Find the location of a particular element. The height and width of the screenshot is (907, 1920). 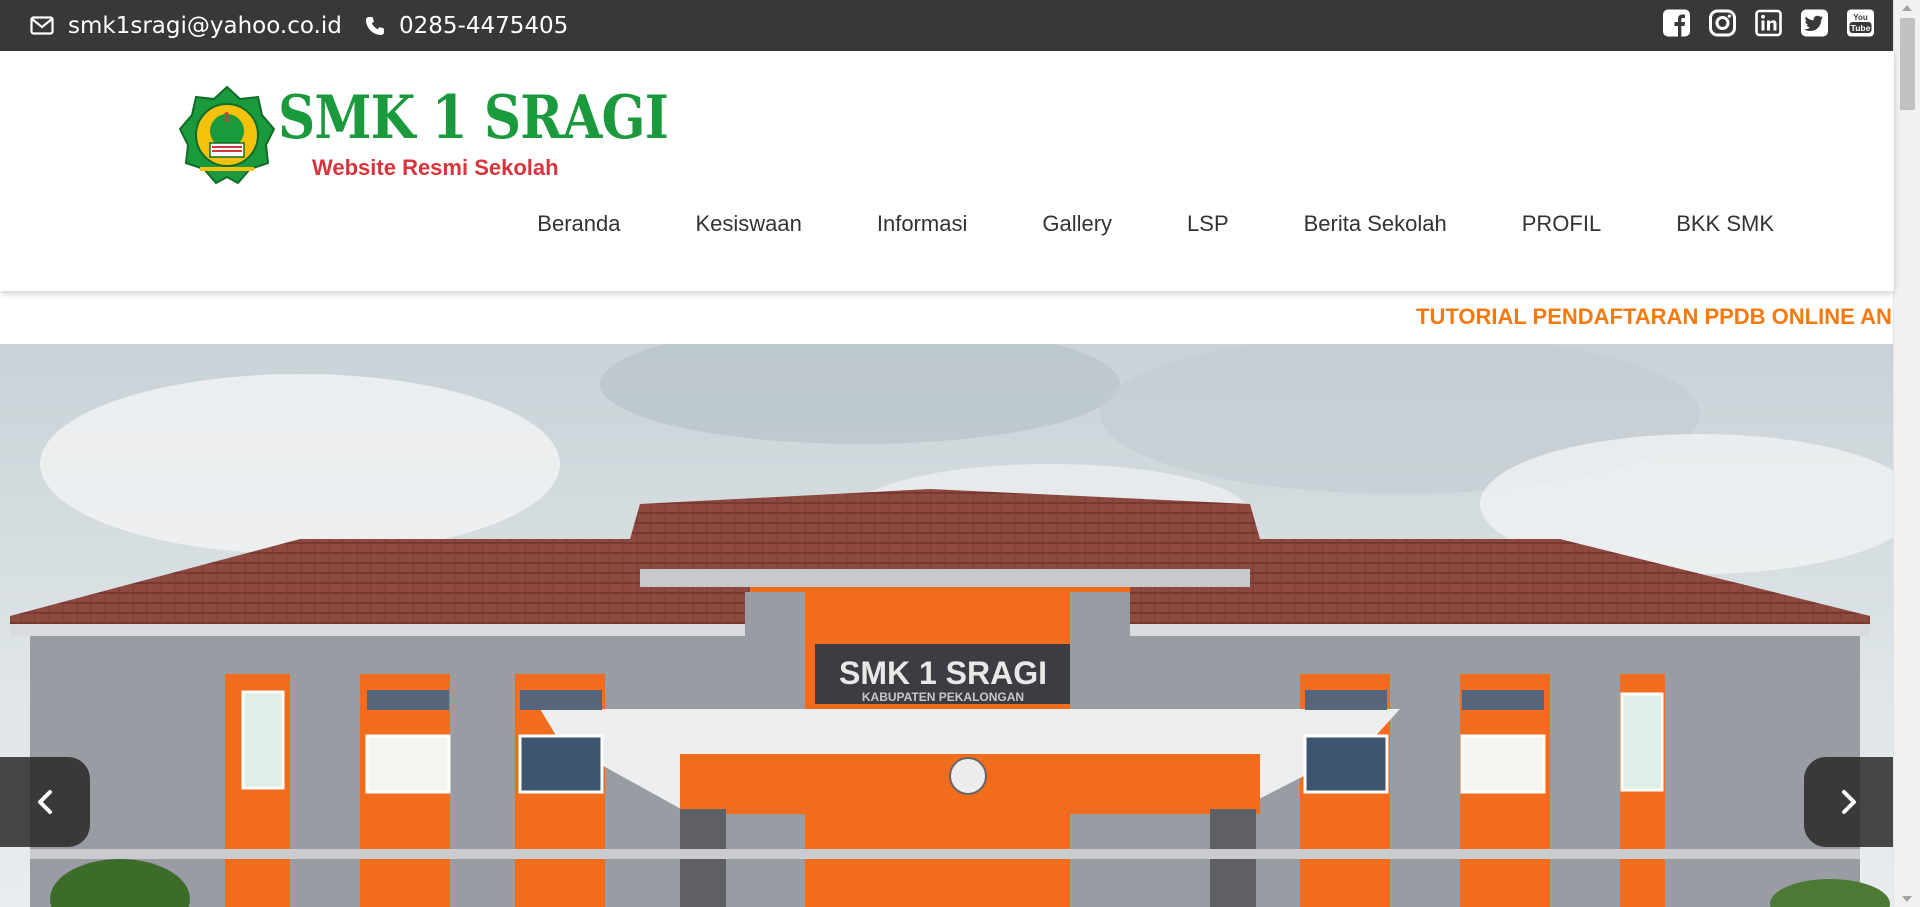

scroll-up-icon is located at coordinates (1907, 8).